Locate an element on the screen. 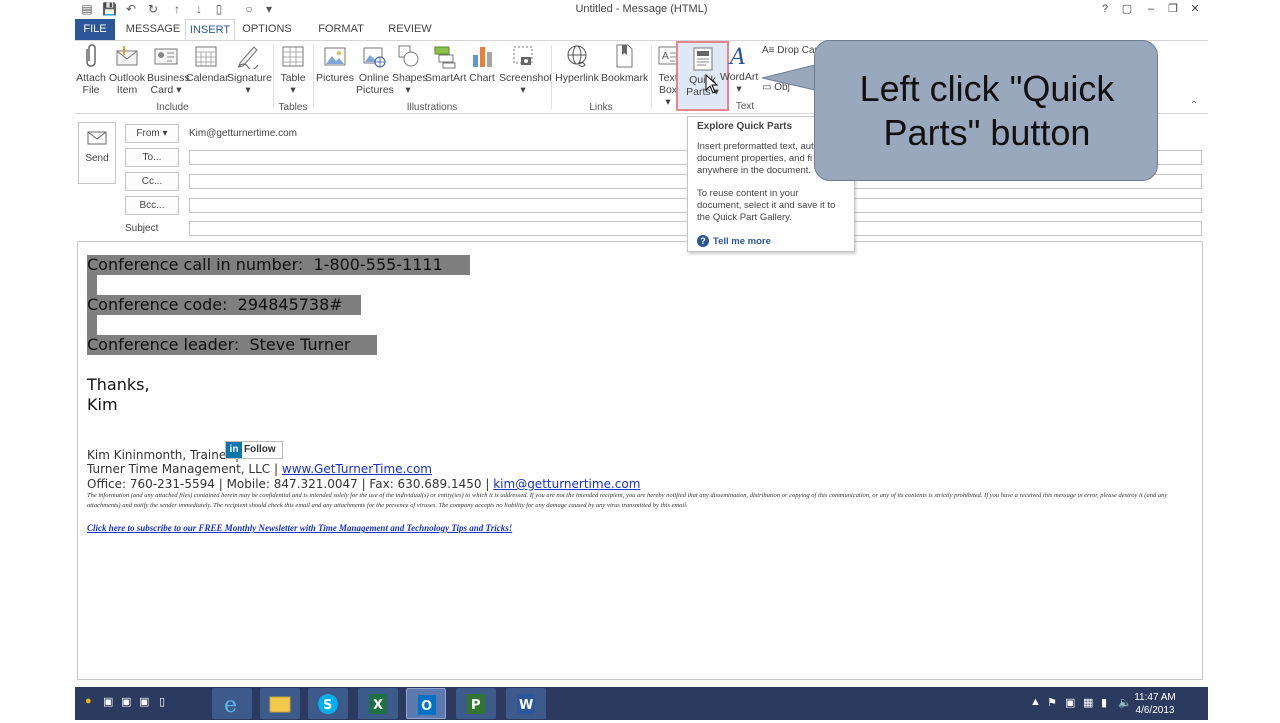 The width and height of the screenshot is (1280, 723). collapse-ribbon-icon: ⌃ is located at coordinates (1194, 105).